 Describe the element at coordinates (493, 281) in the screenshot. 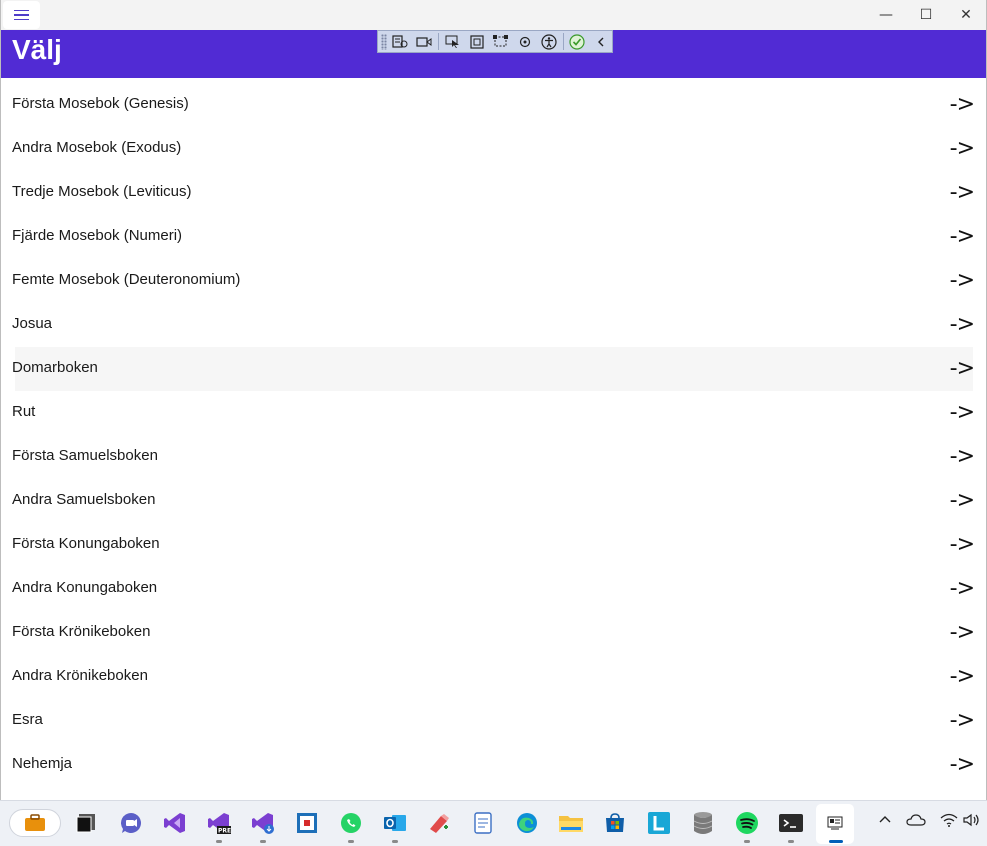

I see `list-item: Femte Mosebok (Deuteronomium) ->` at that location.